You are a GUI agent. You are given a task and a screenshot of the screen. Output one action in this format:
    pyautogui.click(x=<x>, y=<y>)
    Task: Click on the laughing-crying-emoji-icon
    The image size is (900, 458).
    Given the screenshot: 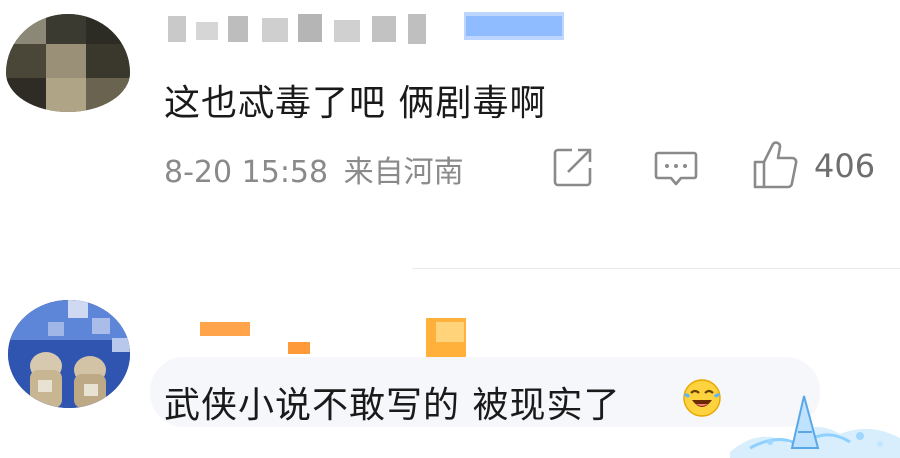 What is the action you would take?
    pyautogui.click(x=702, y=398)
    